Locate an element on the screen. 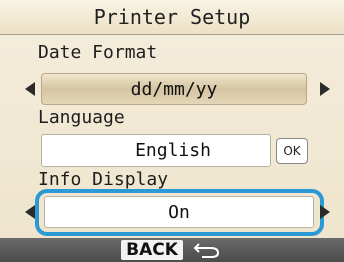 The image size is (344, 262). info-display-label: Info Display is located at coordinates (103, 179).